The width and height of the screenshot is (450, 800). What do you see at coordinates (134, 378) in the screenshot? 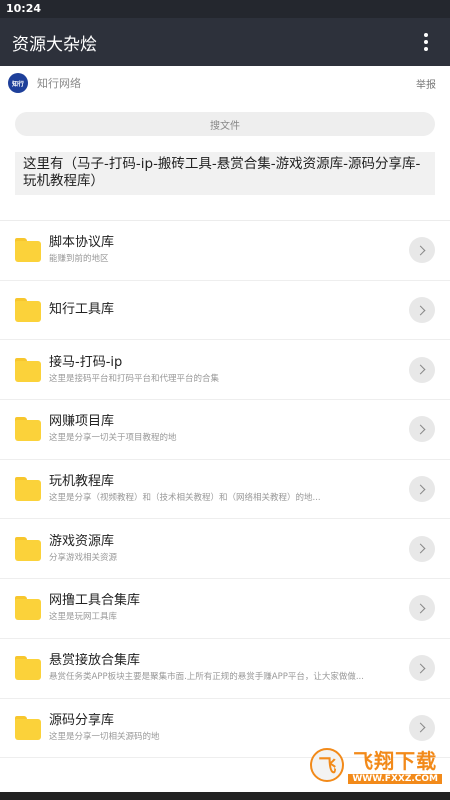
I see `list-item-subtitle: 这里是接码平台和打码平台和代理平台的合集` at bounding box center [134, 378].